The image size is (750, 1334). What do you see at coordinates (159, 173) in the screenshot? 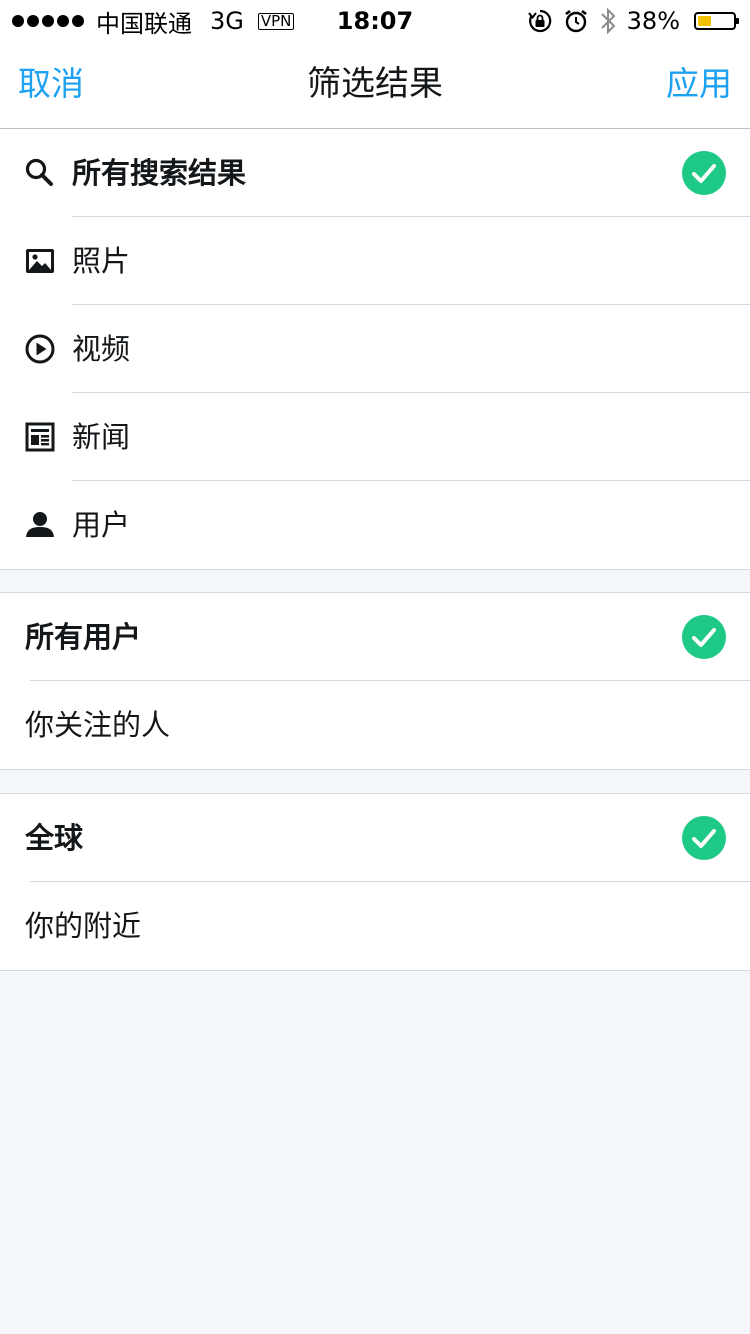
I see `filter-label: 所有搜索结果` at bounding box center [159, 173].